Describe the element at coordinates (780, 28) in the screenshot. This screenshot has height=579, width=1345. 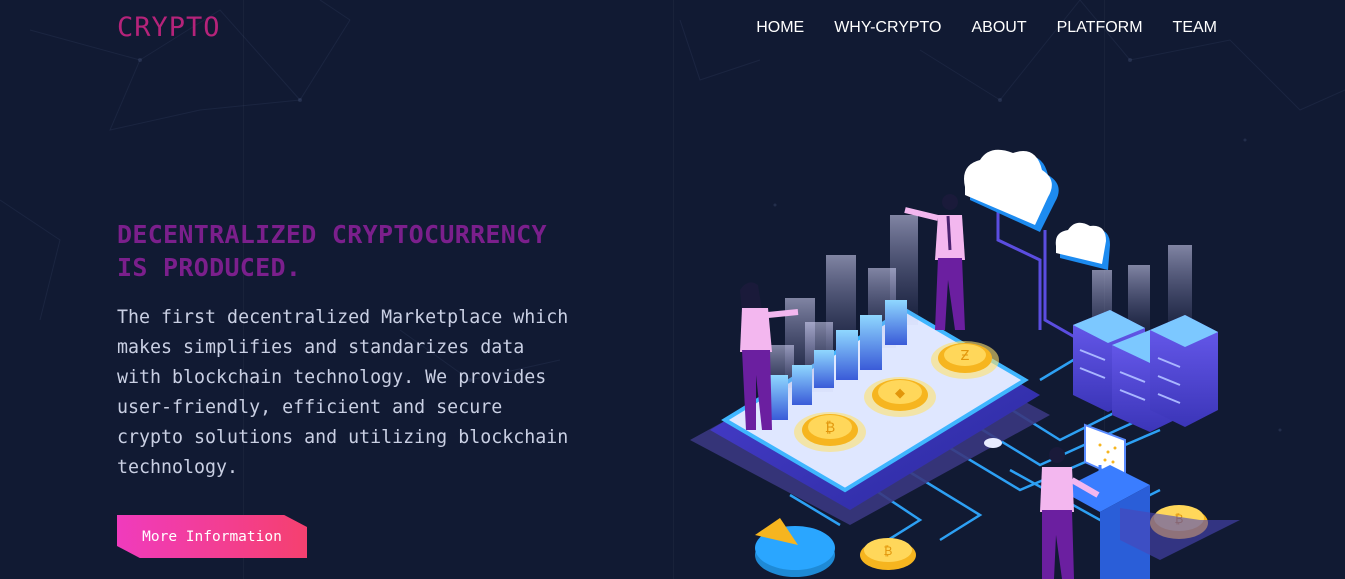
I see `nav-home: HOME` at that location.